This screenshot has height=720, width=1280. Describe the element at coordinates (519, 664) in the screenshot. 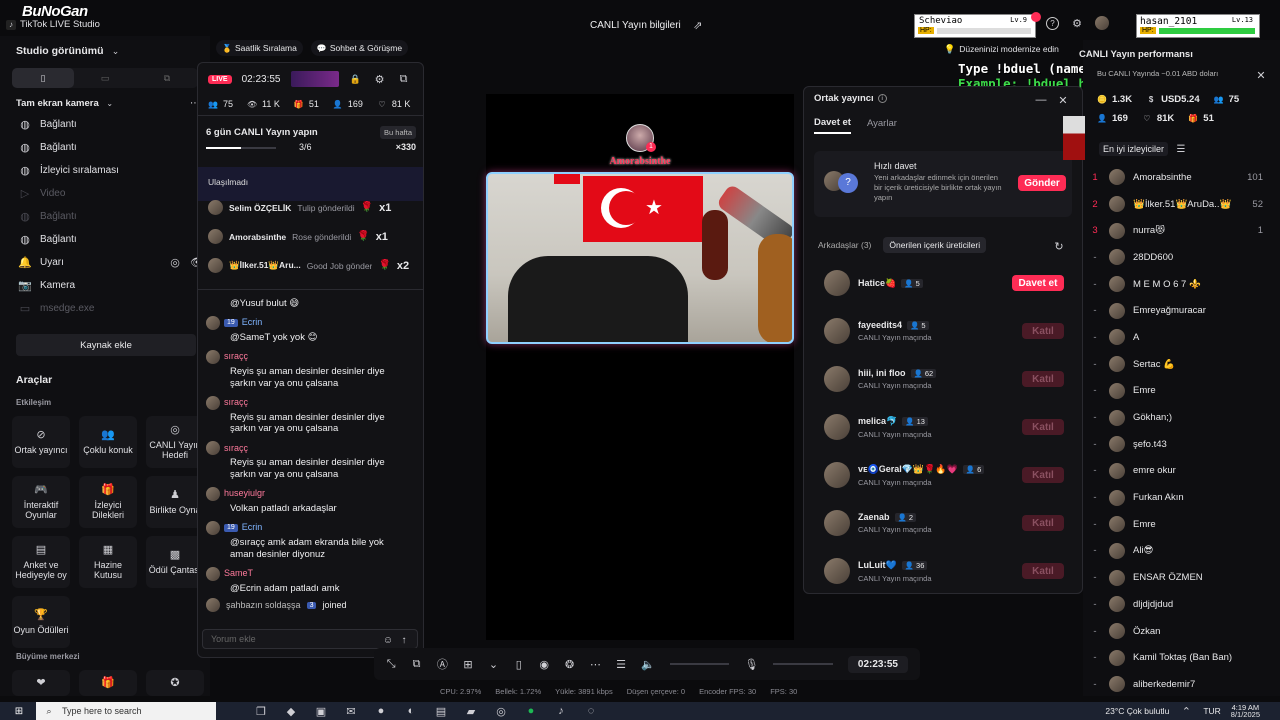

I see `phone-icon: ▯` at that location.